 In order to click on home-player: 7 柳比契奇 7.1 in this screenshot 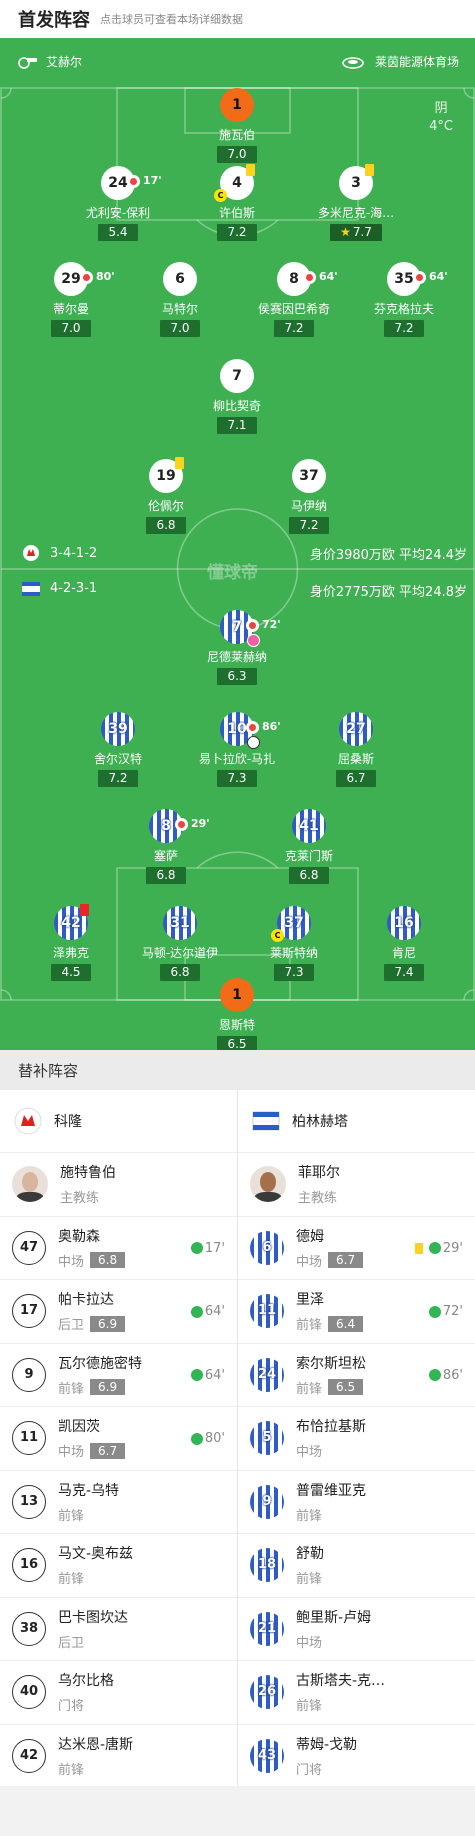, I will do `click(237, 396)`.